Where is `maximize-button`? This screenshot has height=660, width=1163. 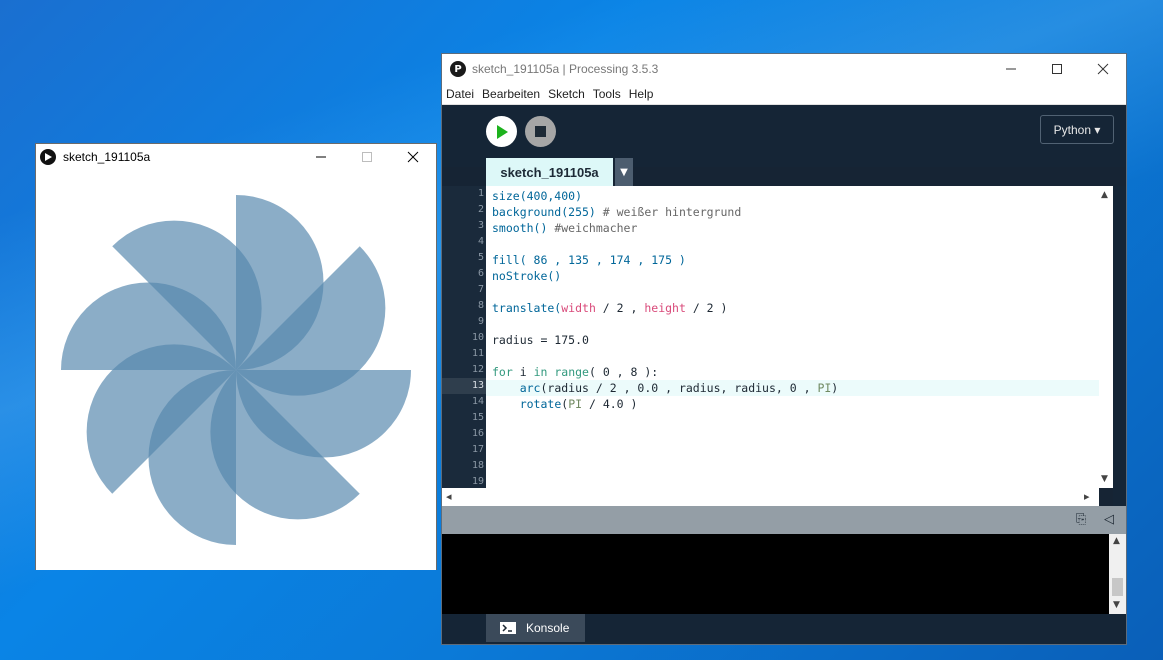 maximize-button is located at coordinates (367, 157).